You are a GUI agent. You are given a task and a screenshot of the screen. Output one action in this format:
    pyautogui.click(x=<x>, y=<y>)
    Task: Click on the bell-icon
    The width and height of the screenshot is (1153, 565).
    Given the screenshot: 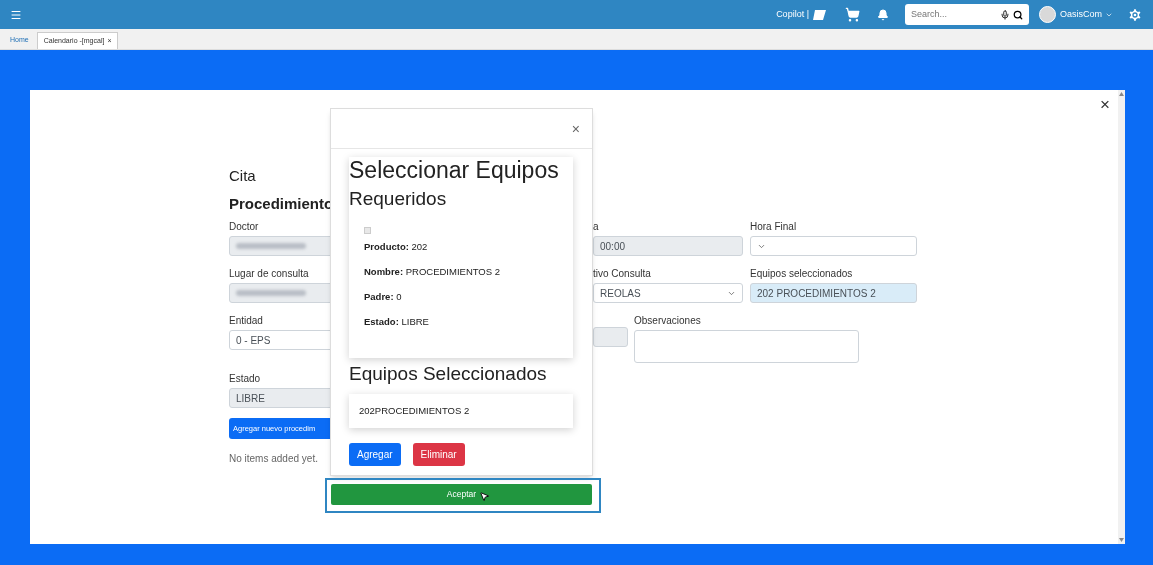 What is the action you would take?
    pyautogui.click(x=883, y=14)
    